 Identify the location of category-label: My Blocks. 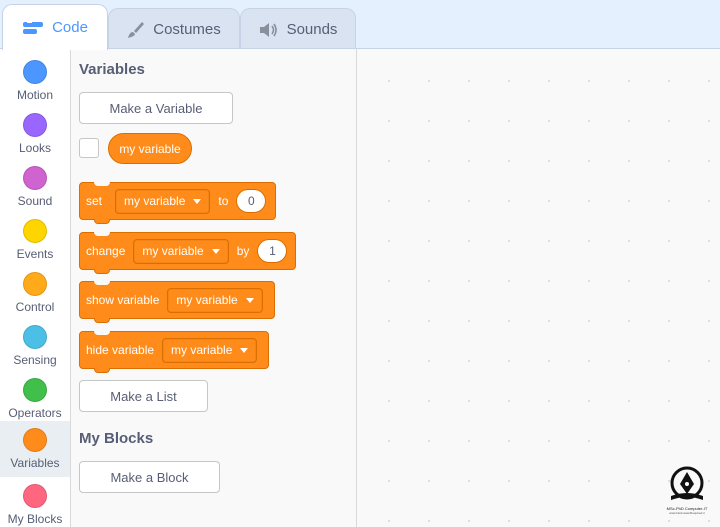
(35, 519).